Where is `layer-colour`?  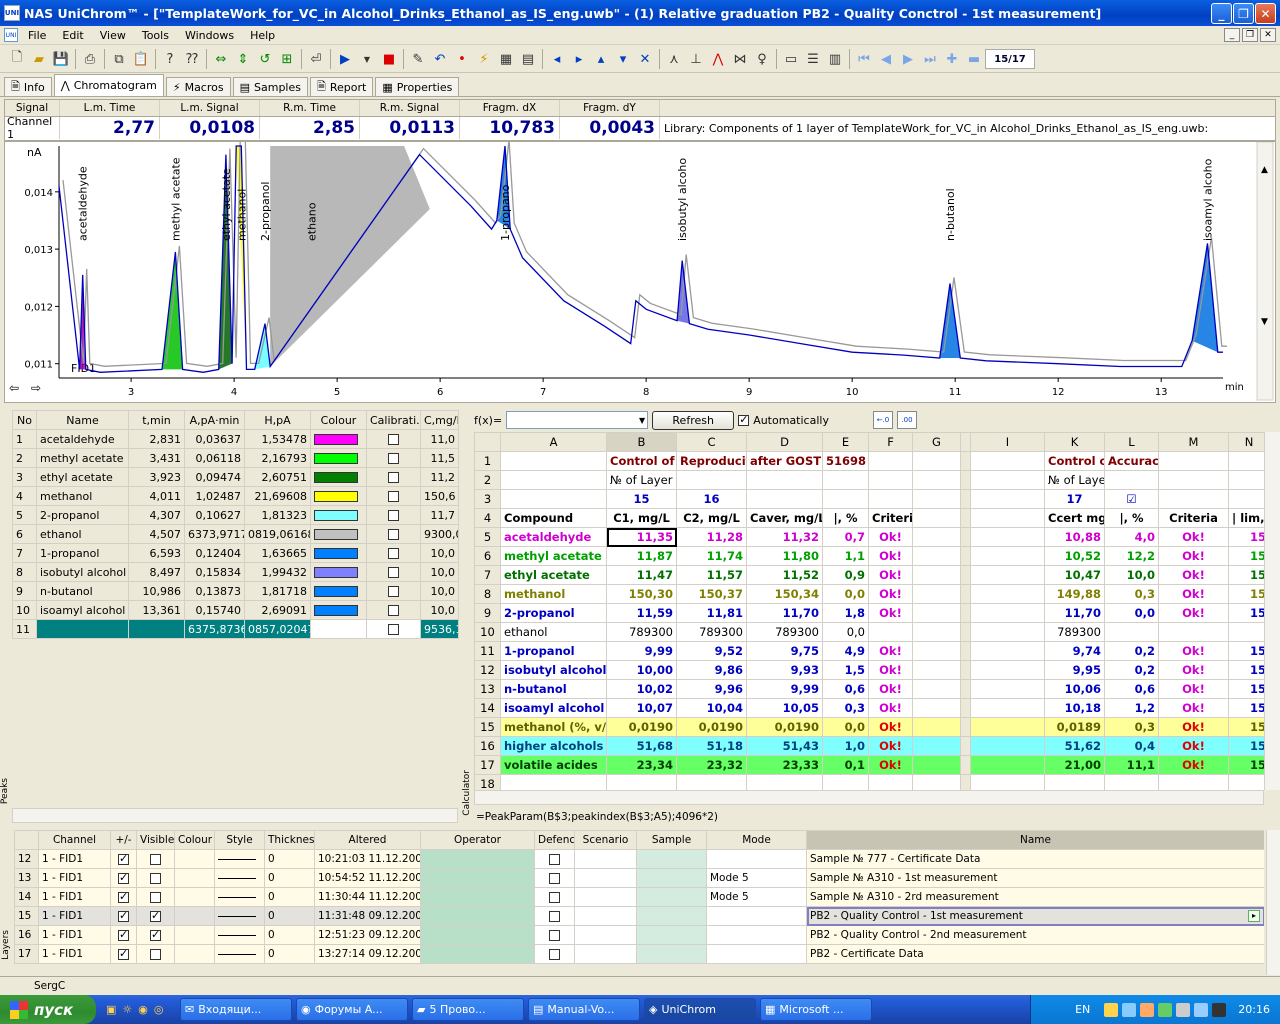 layer-colour is located at coordinates (194, 916).